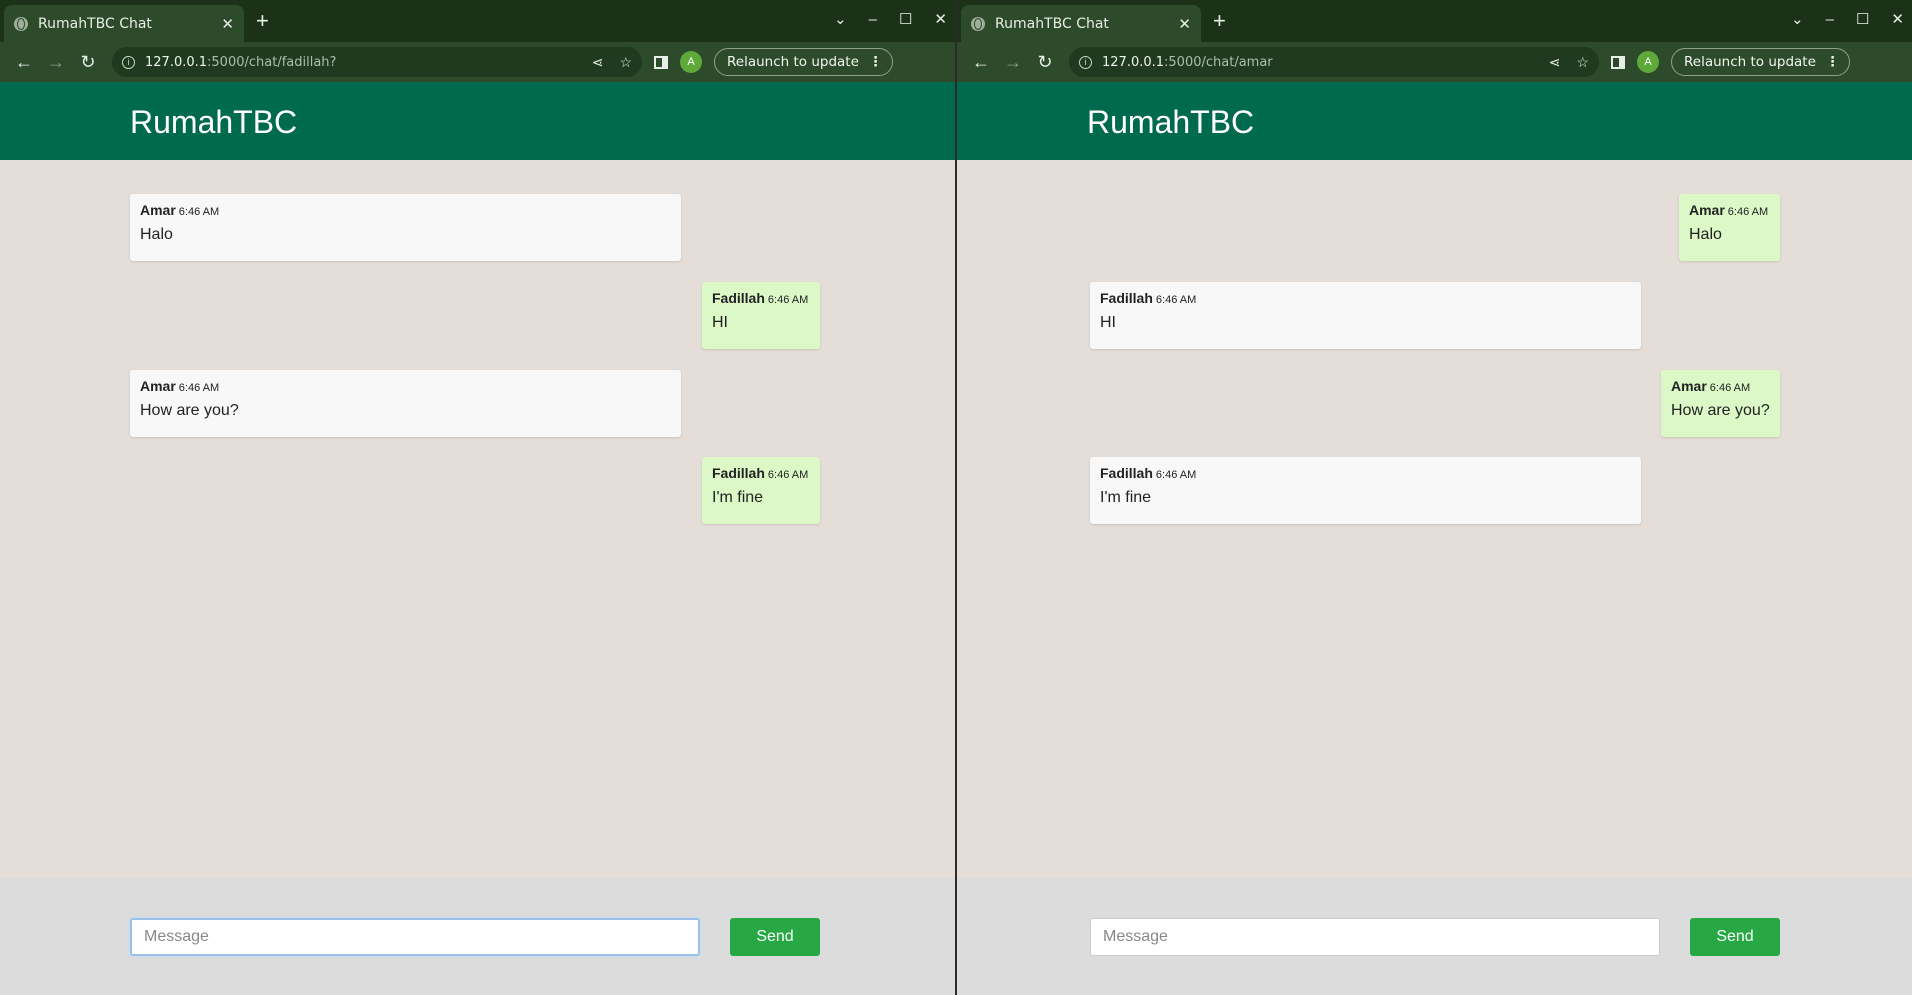 The width and height of the screenshot is (1912, 995). I want to click on address-bar: i 127.0.0.1:5000/chat/amar ⋖ ☆, so click(1334, 62).